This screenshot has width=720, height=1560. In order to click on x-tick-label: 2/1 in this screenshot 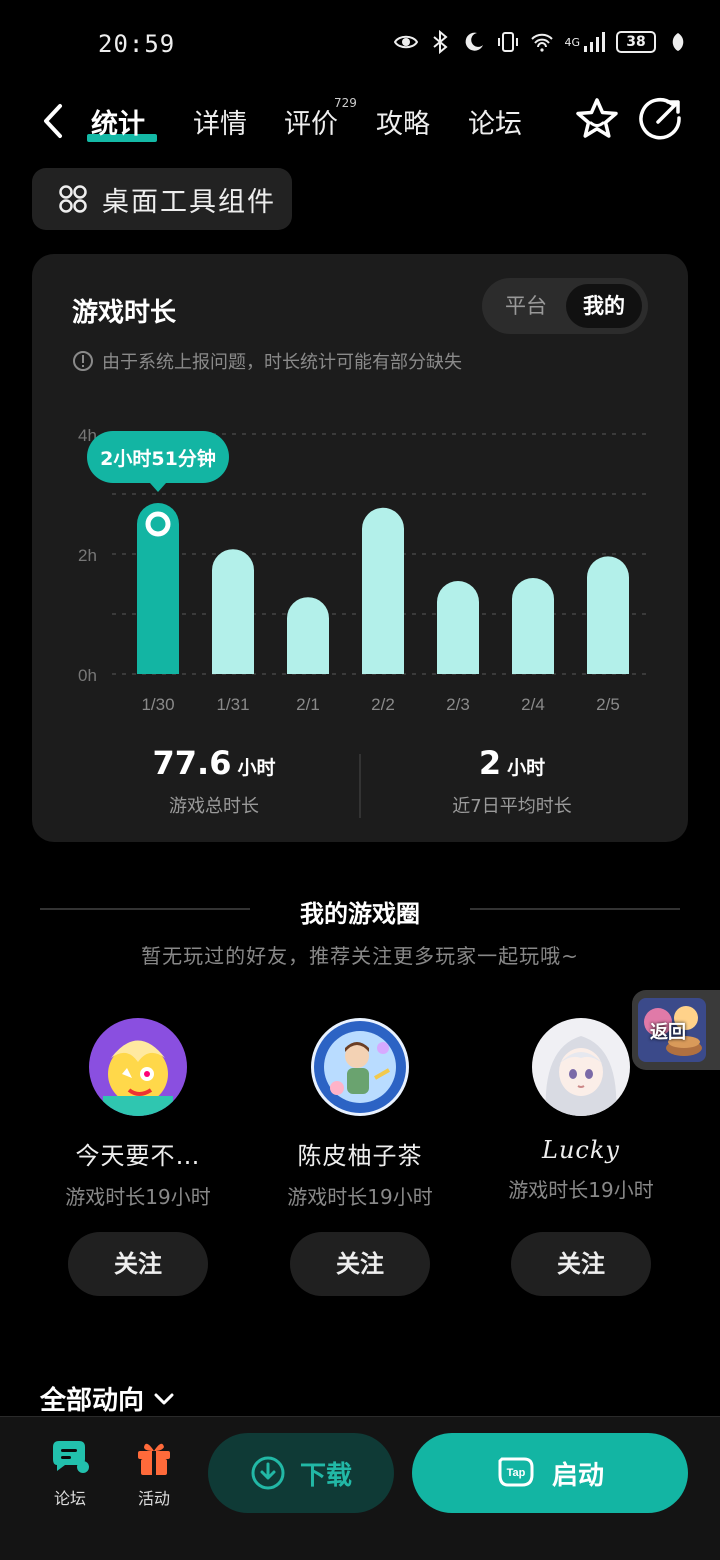, I will do `click(308, 704)`.